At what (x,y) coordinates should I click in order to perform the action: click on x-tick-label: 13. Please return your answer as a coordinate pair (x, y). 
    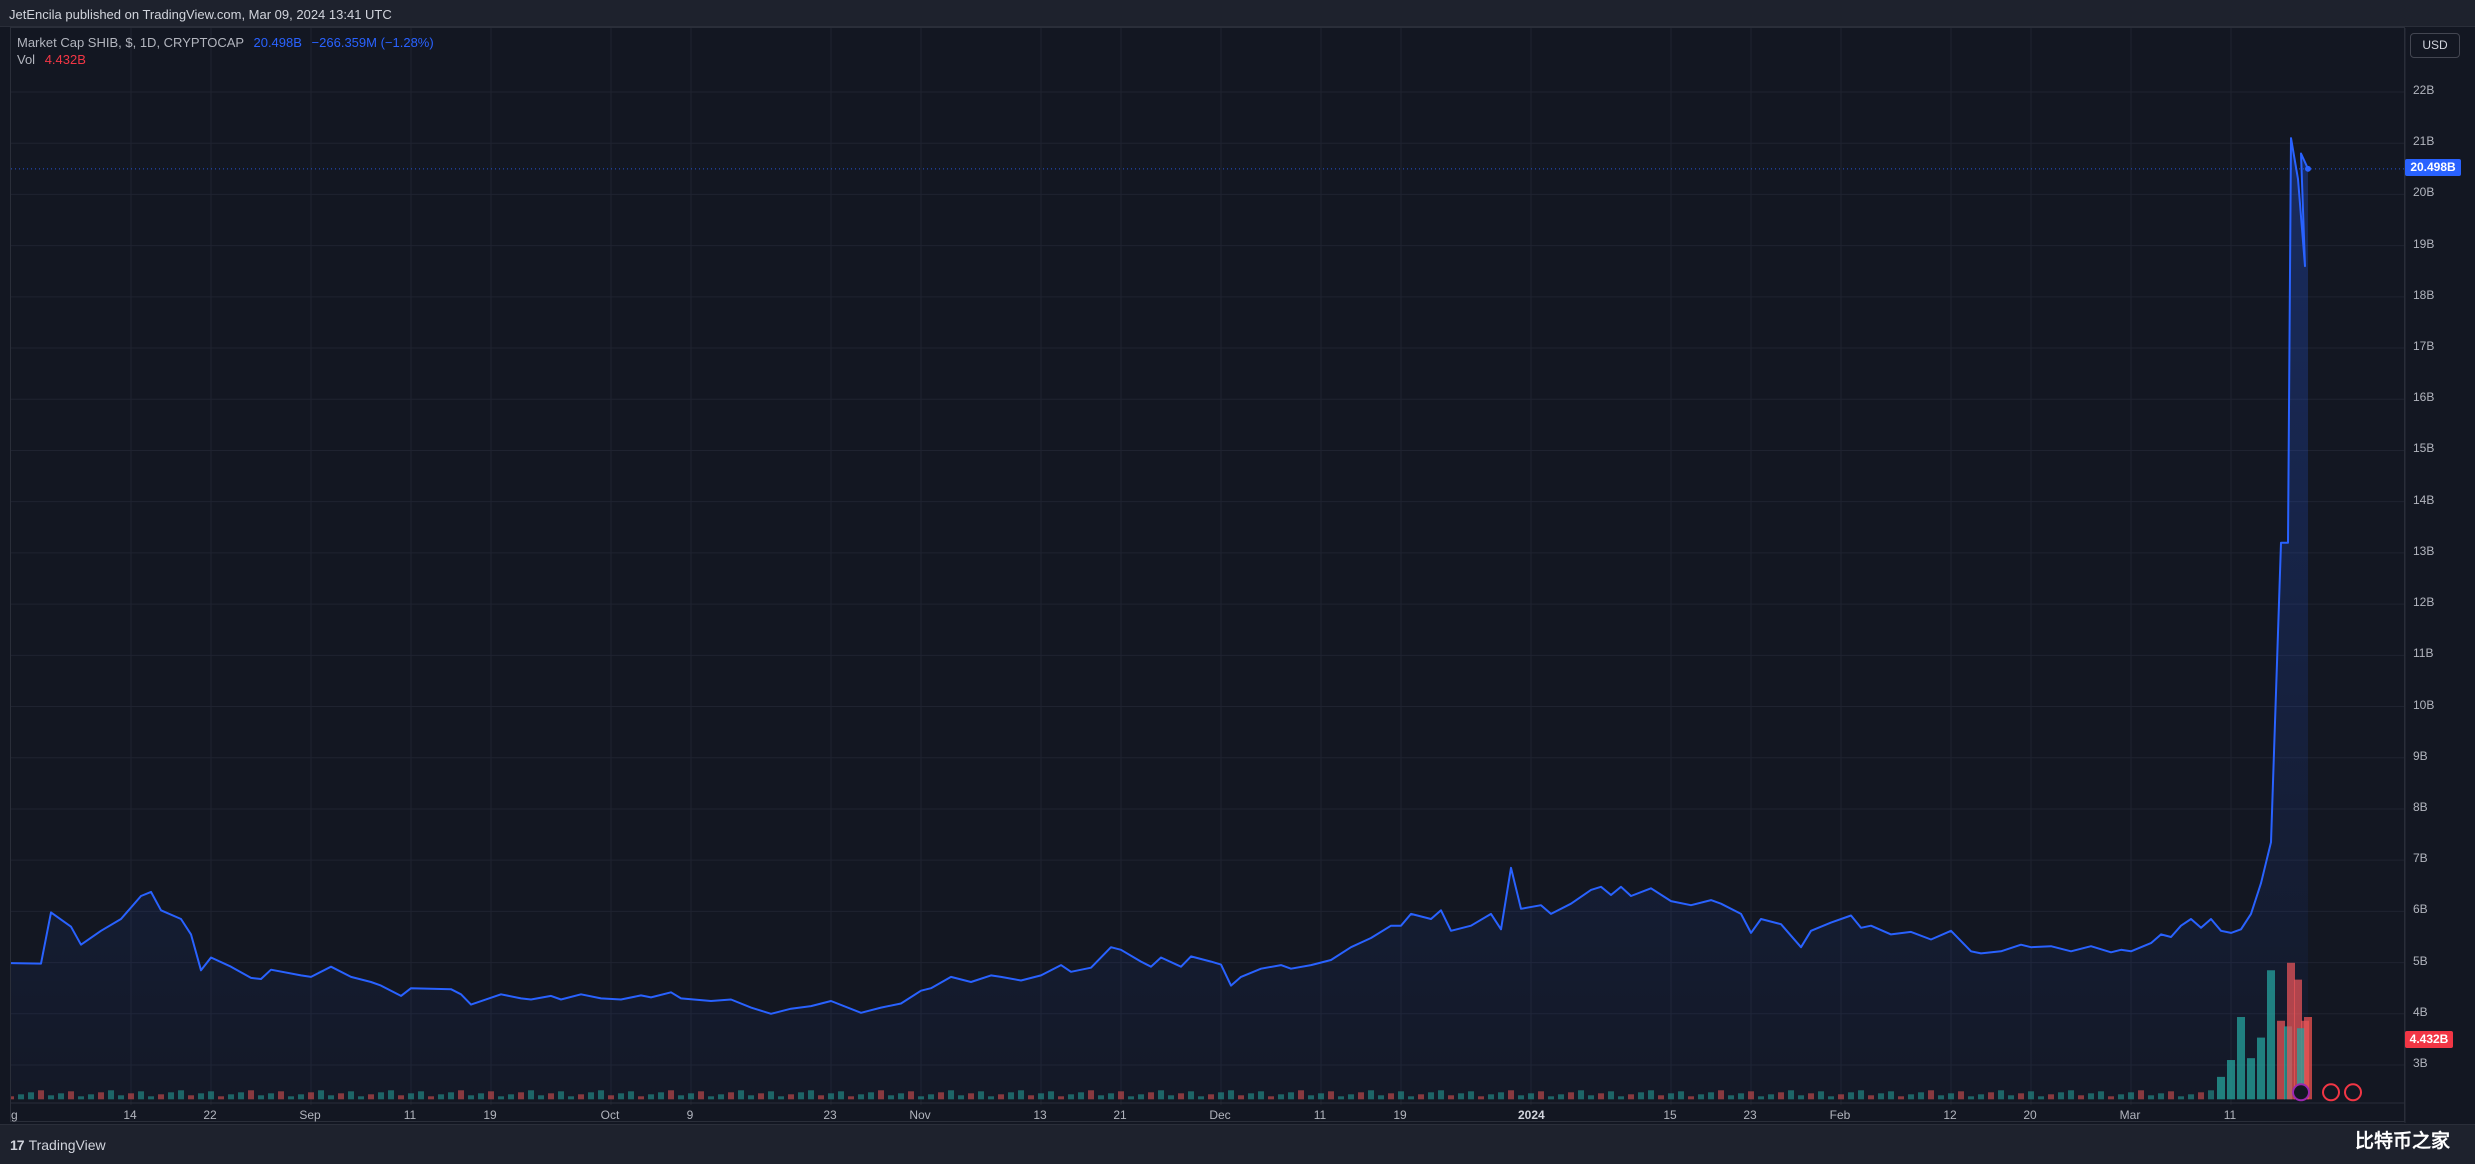
    Looking at the image, I should click on (1040, 1115).